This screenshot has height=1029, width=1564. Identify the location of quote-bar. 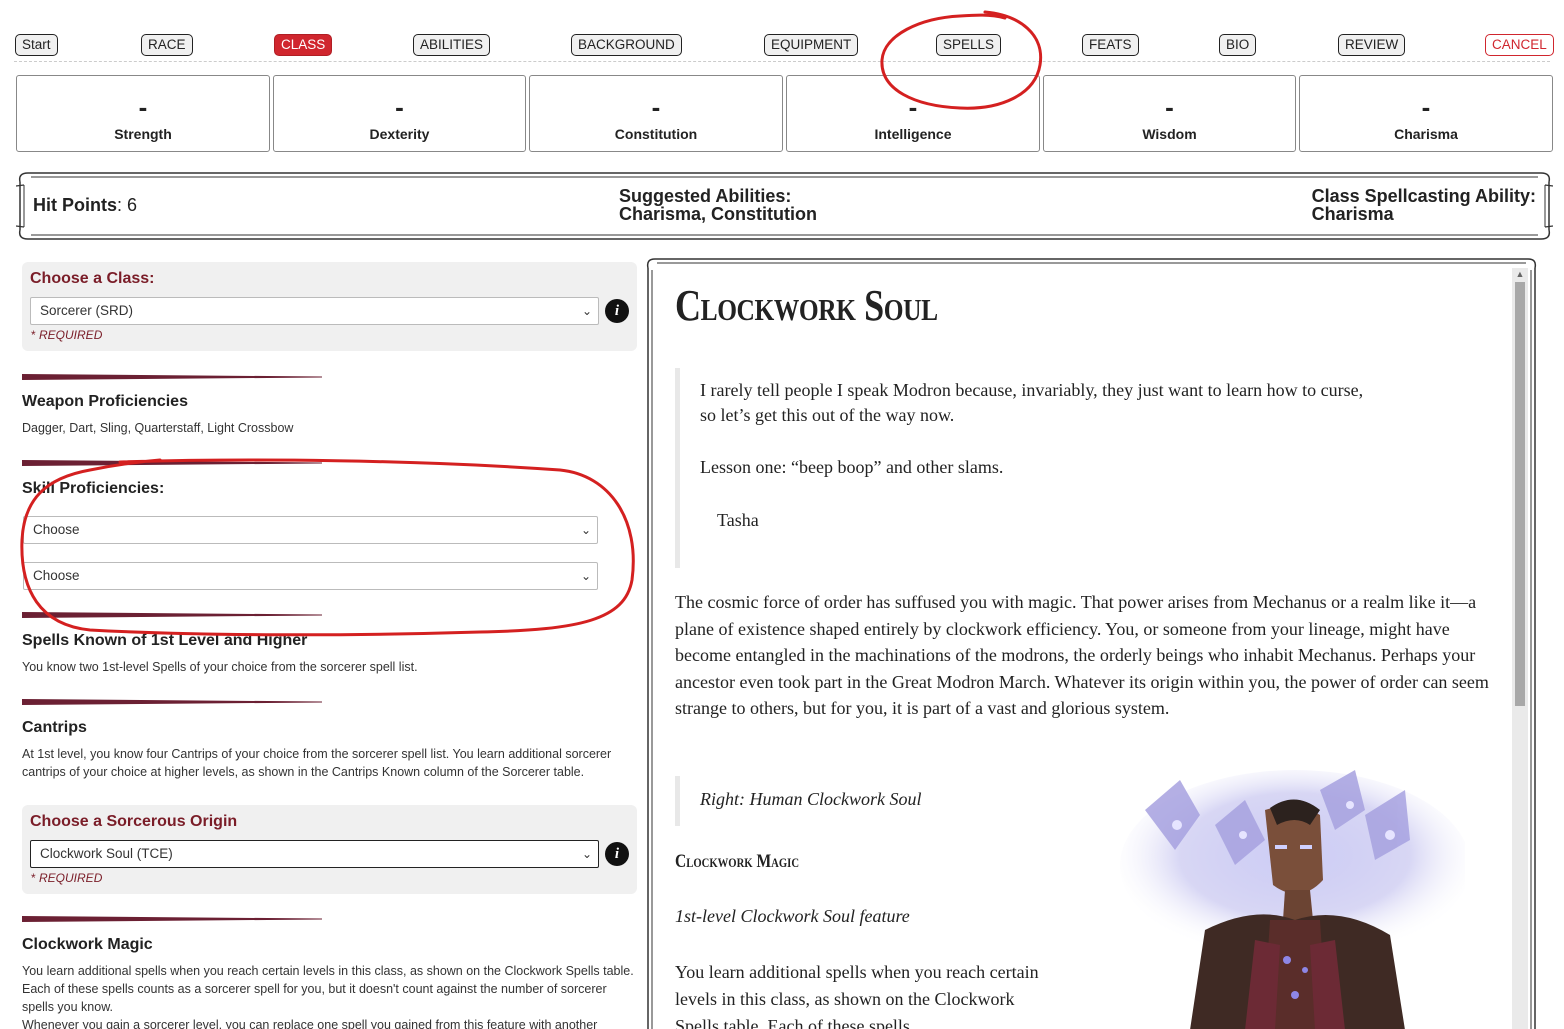
(677, 468).